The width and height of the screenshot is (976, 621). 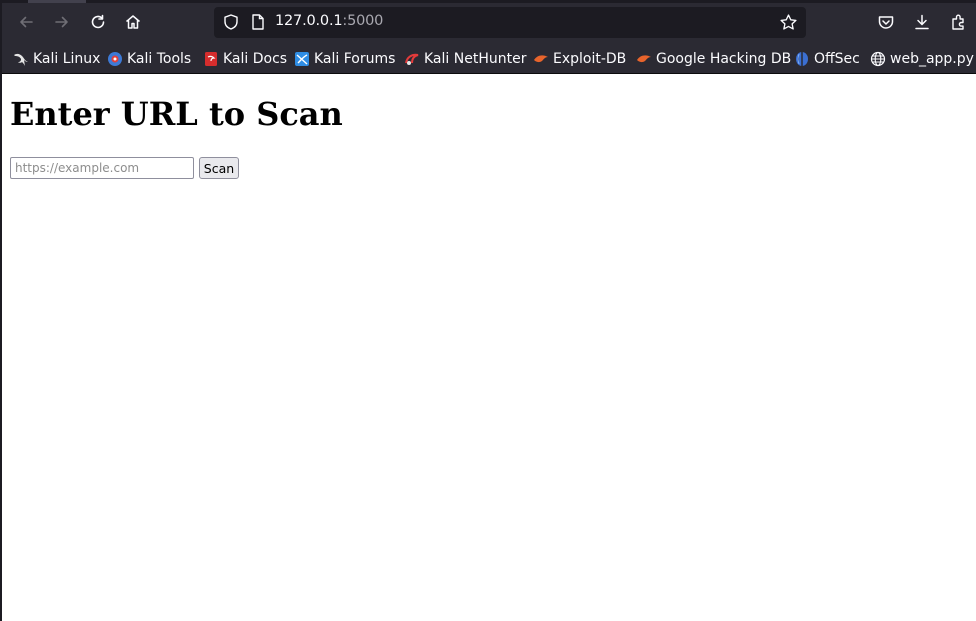 What do you see at coordinates (309, 21) in the screenshot?
I see `url-host: 127.0.0.1` at bounding box center [309, 21].